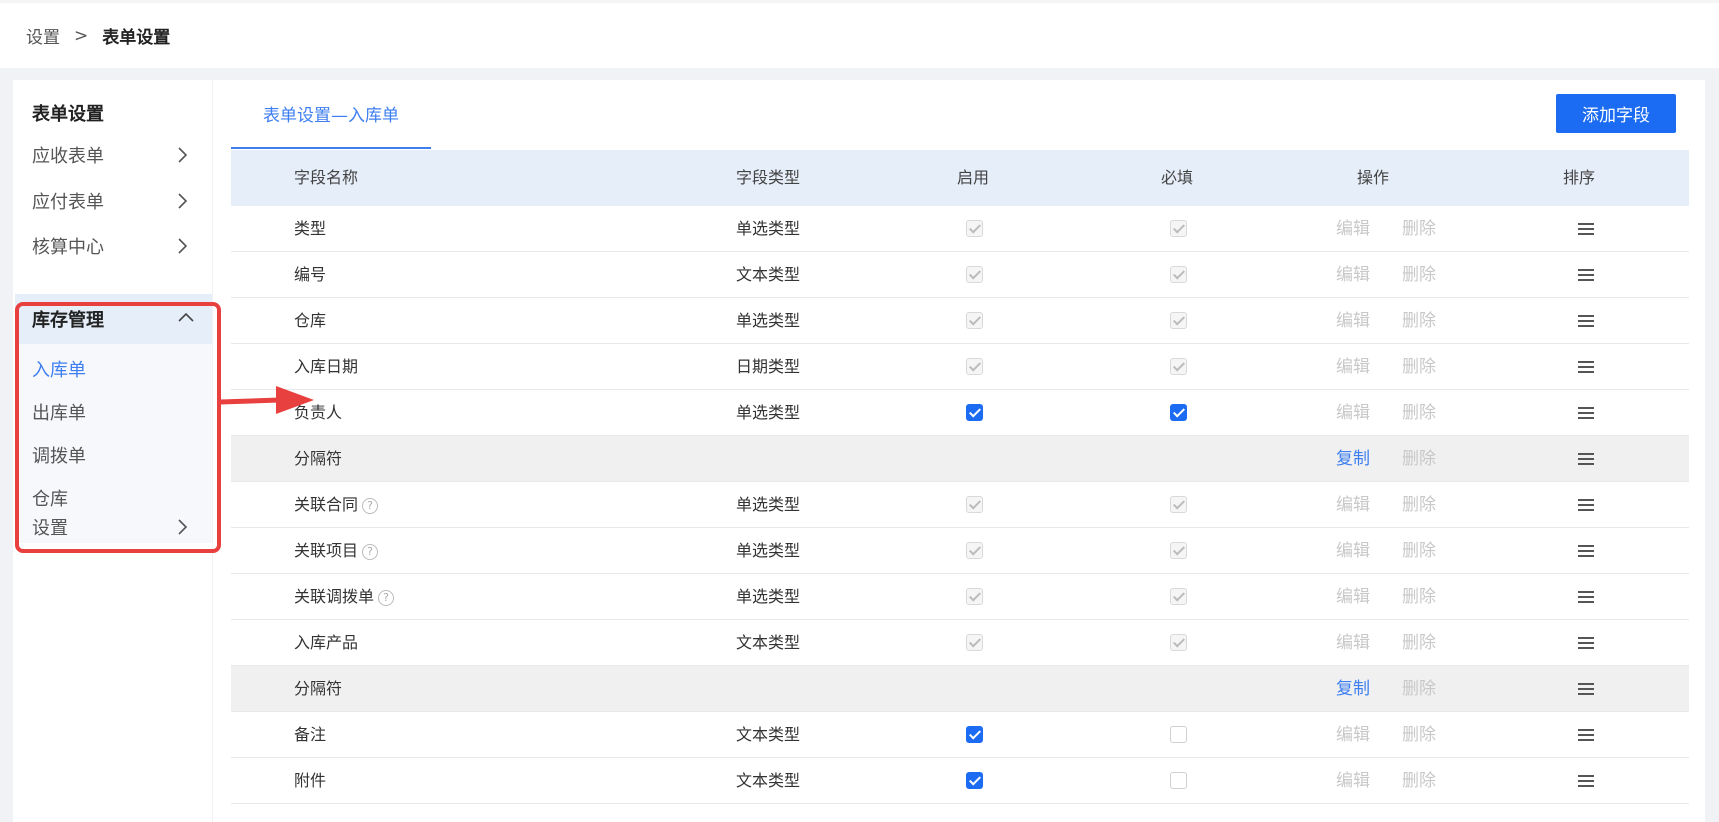 The width and height of the screenshot is (1719, 822). I want to click on field-name: 附件, so click(310, 780).